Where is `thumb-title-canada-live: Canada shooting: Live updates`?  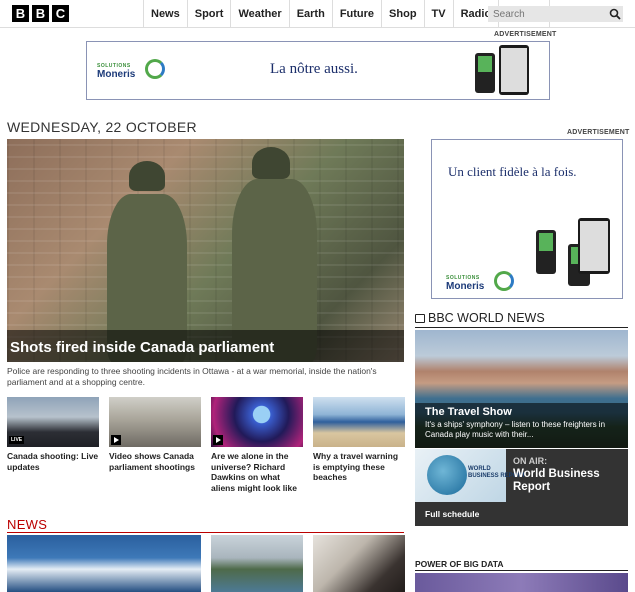
thumb-title-canada-live: Canada shooting: Live updates is located at coordinates (53, 461).